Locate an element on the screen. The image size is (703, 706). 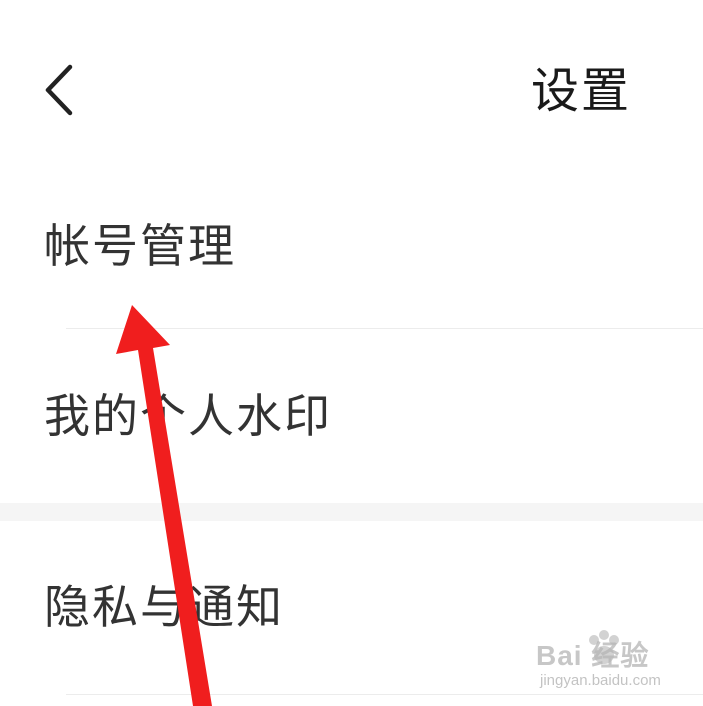
page-title: 设置 is located at coordinates (580, 91).